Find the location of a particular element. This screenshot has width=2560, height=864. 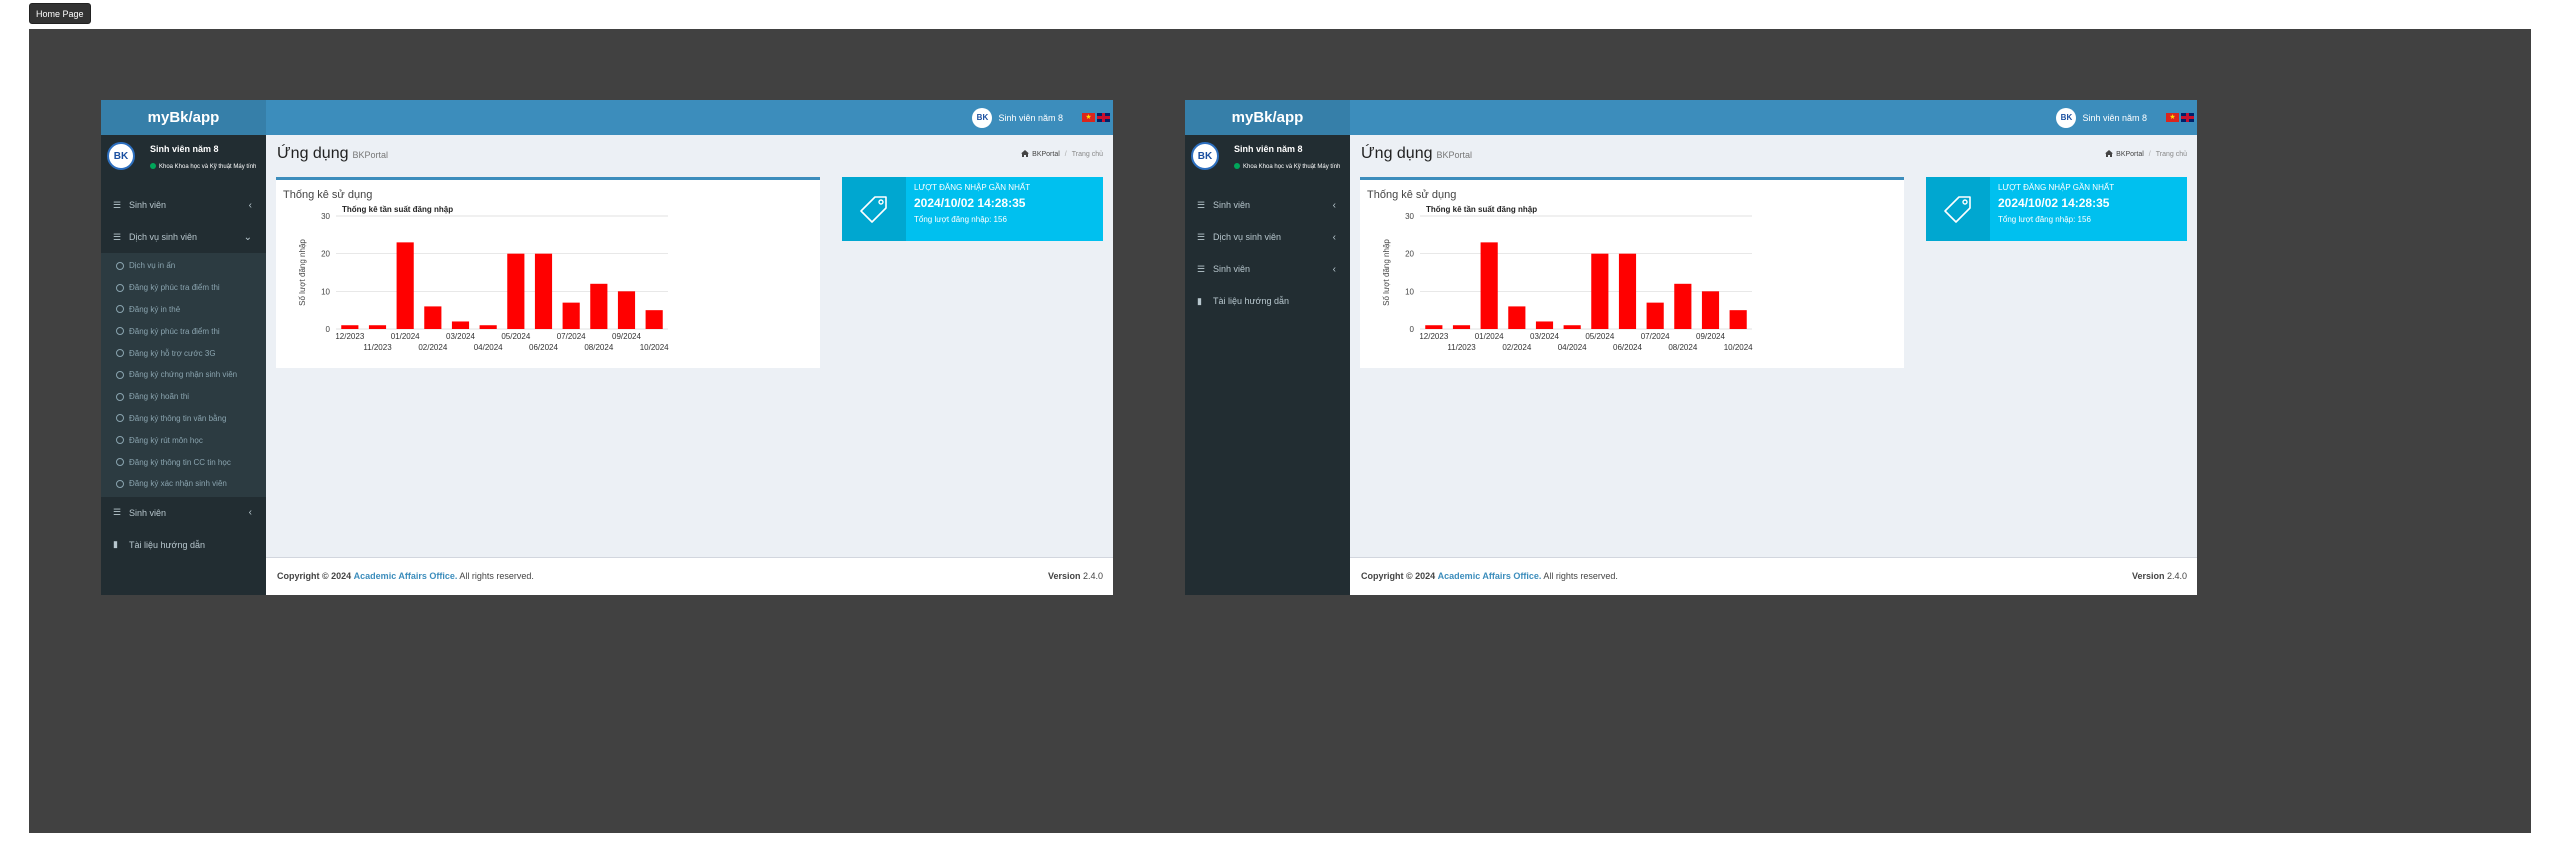

submenu-item-label: Đăng ký rút môn học is located at coordinates (166, 440).